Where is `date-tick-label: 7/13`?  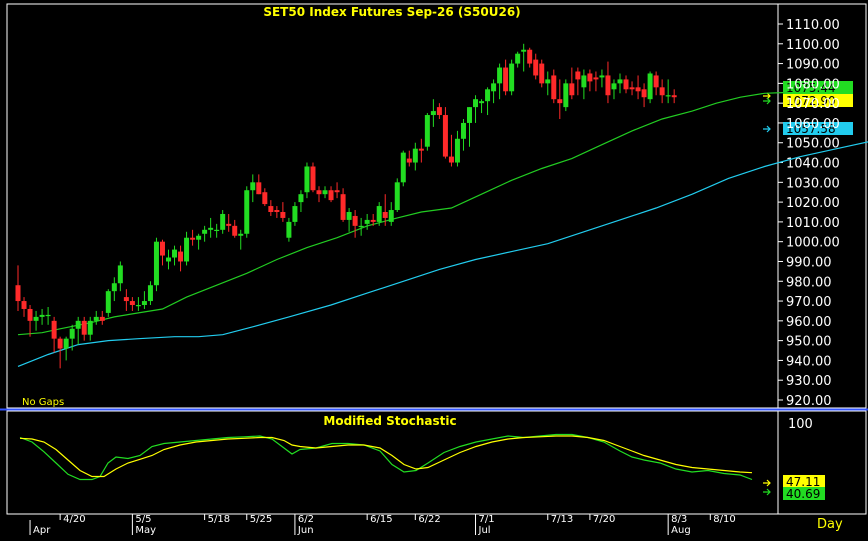
date-tick-label: 7/13 is located at coordinates (562, 519).